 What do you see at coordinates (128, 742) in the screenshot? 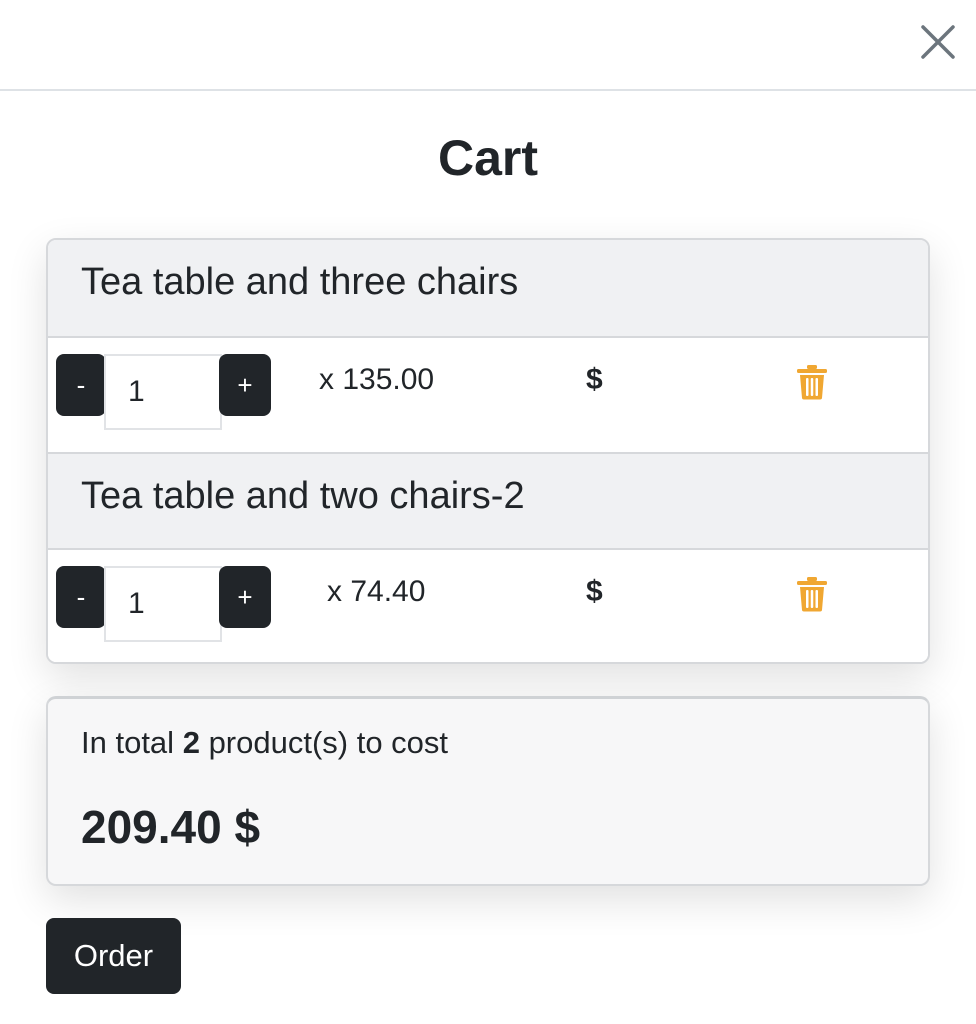
I see `total-prefix: In total` at bounding box center [128, 742].